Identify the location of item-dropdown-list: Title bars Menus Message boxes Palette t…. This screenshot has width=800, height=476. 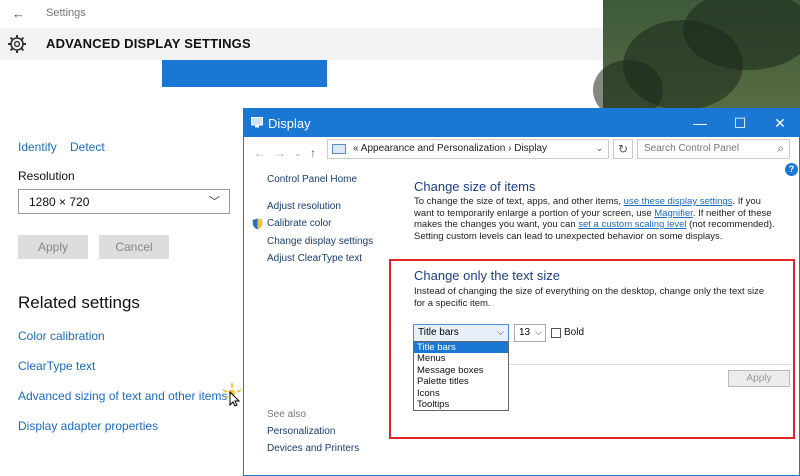
(461, 376).